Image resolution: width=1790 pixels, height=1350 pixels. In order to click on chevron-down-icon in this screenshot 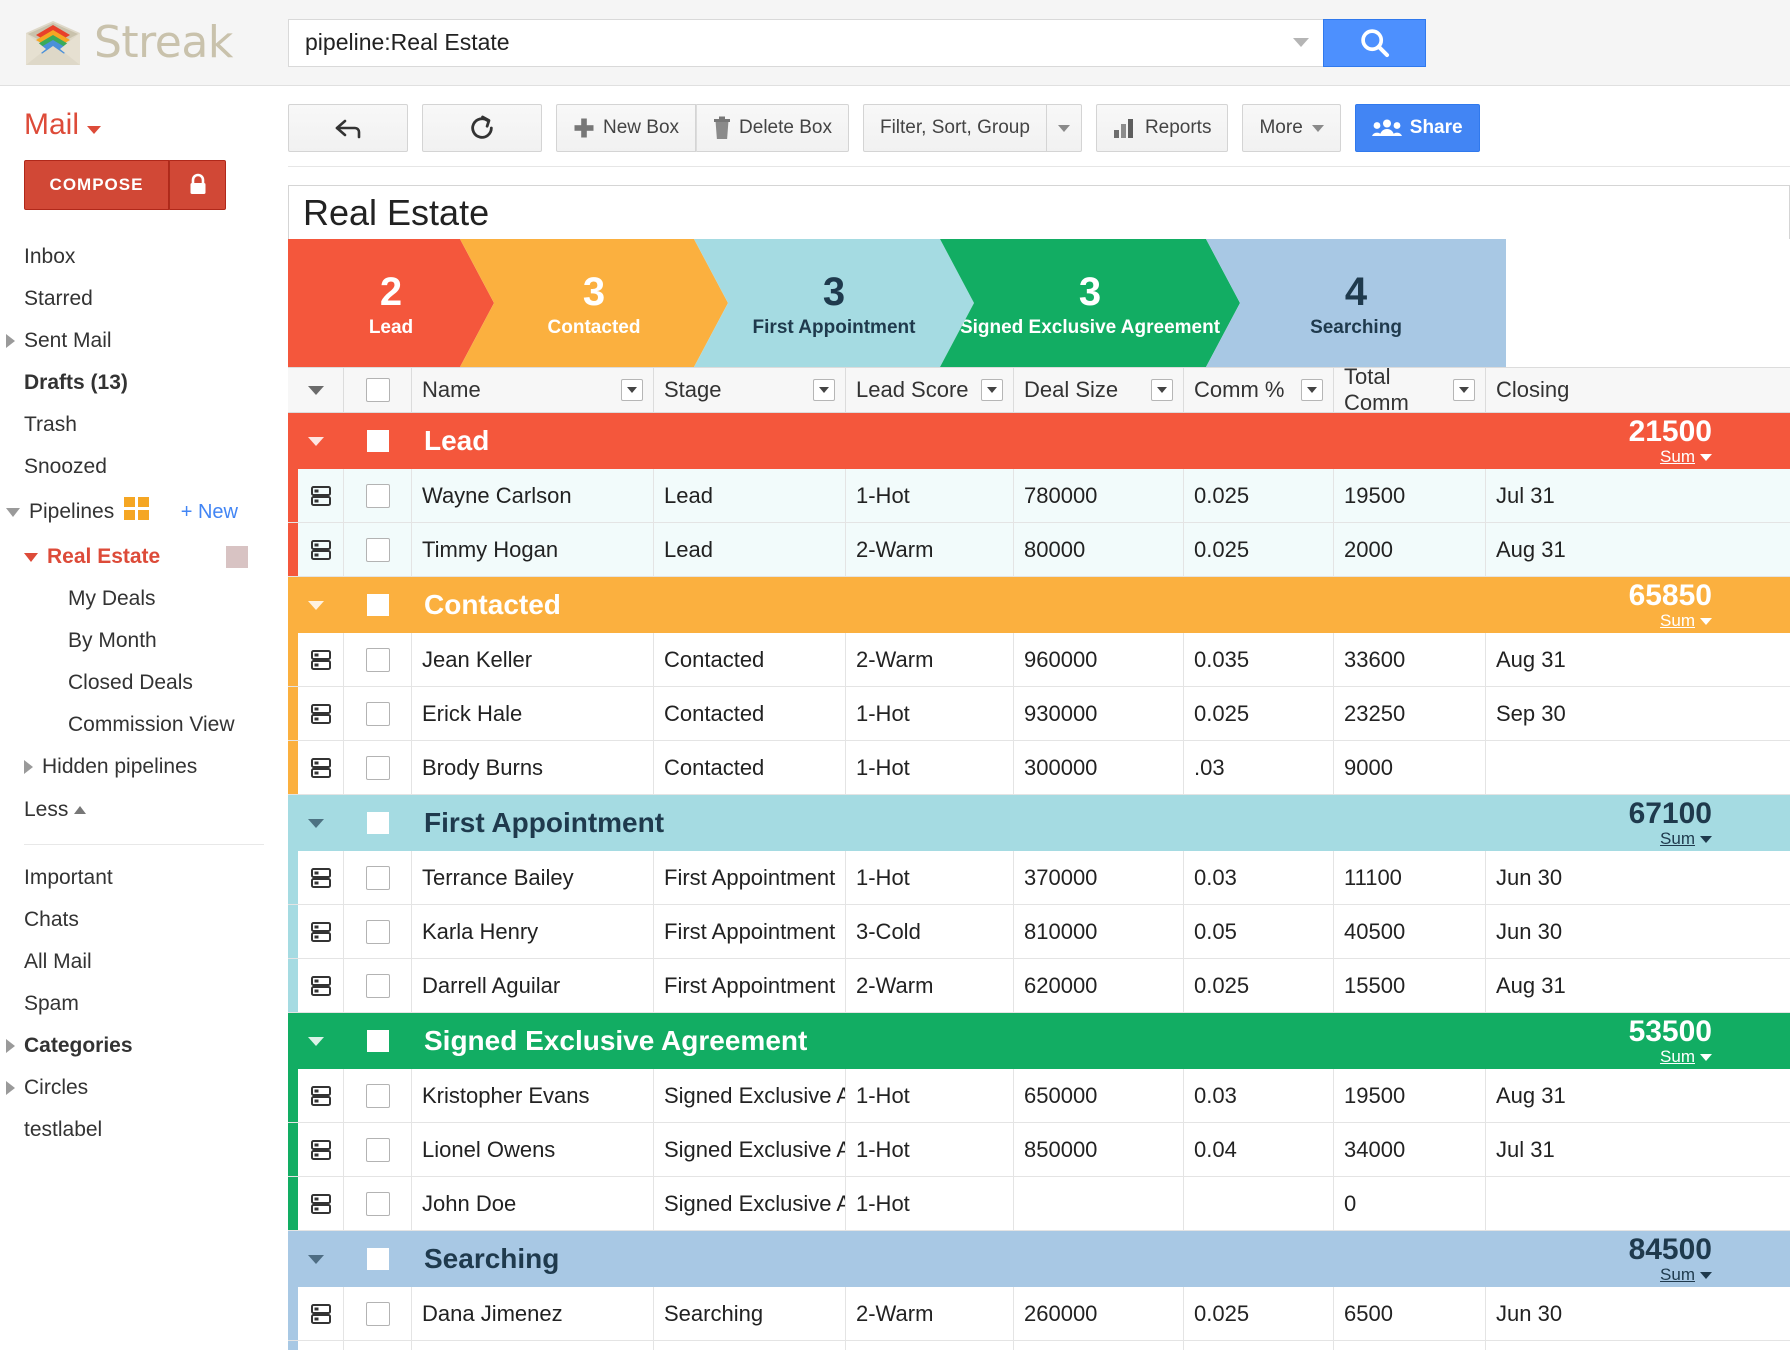, I will do `click(316, 605)`.